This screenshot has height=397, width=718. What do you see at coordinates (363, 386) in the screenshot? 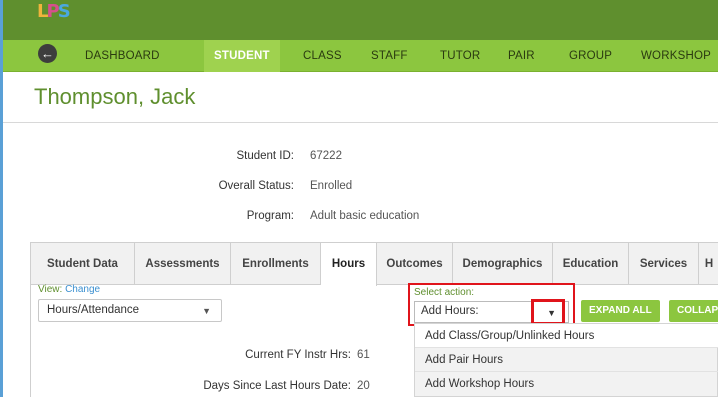
I see `days-since-value: 20` at bounding box center [363, 386].